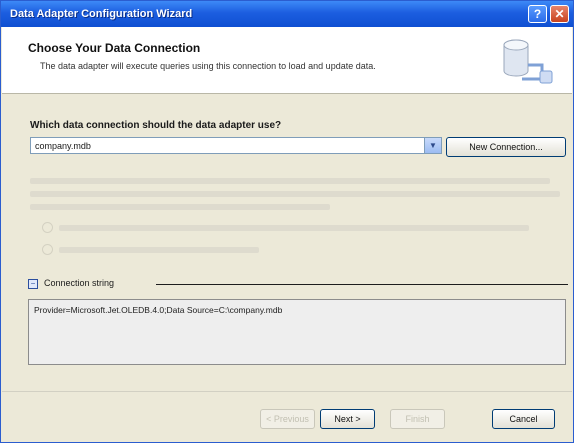 Image resolution: width=576 pixels, height=445 pixels. I want to click on connection-string-label: Connection string, so click(79, 283).